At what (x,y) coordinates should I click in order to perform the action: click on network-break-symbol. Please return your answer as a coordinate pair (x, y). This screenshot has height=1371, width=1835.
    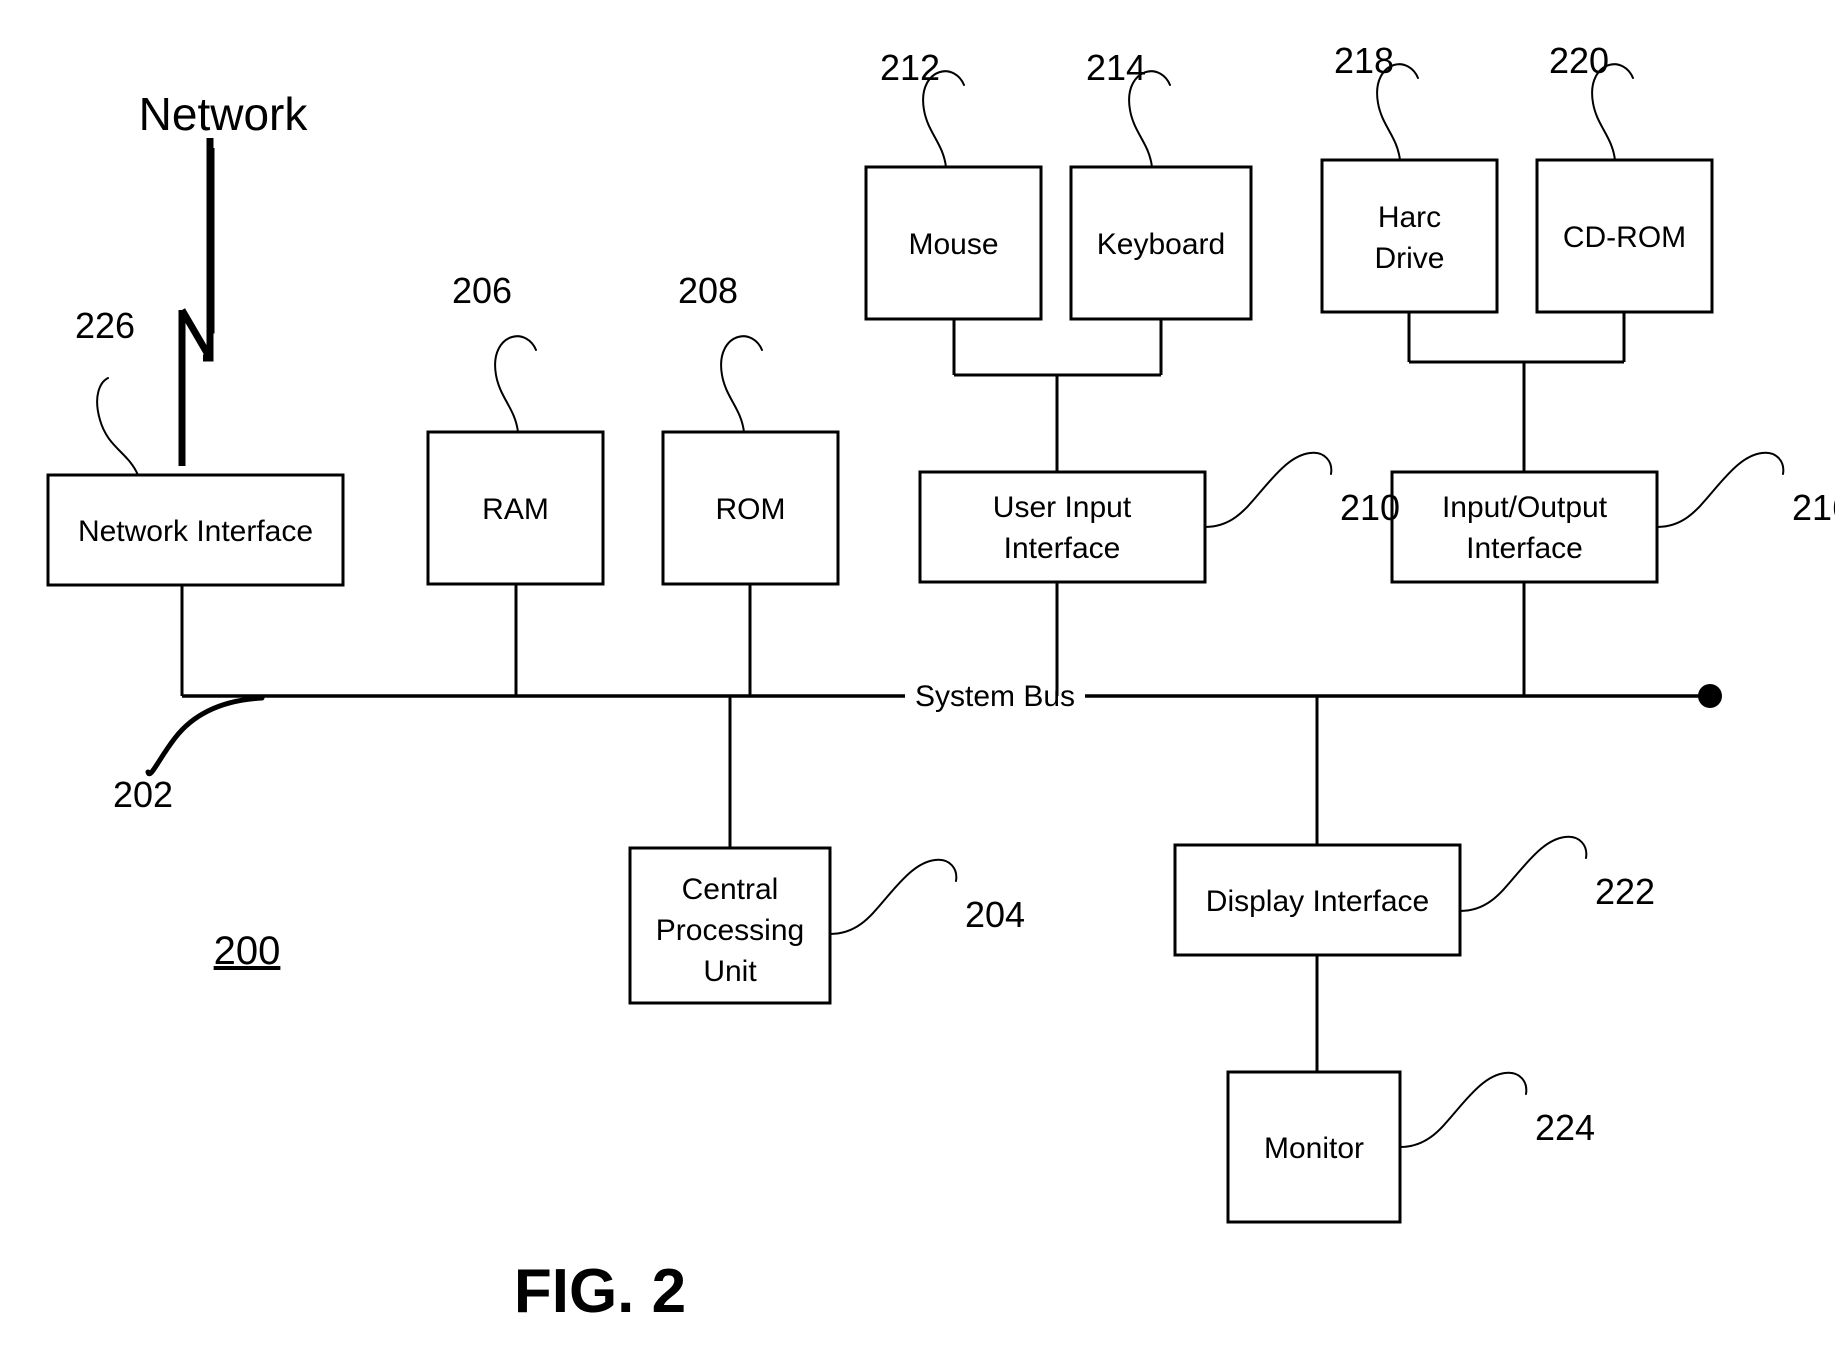
    Looking at the image, I should click on (208, 251).